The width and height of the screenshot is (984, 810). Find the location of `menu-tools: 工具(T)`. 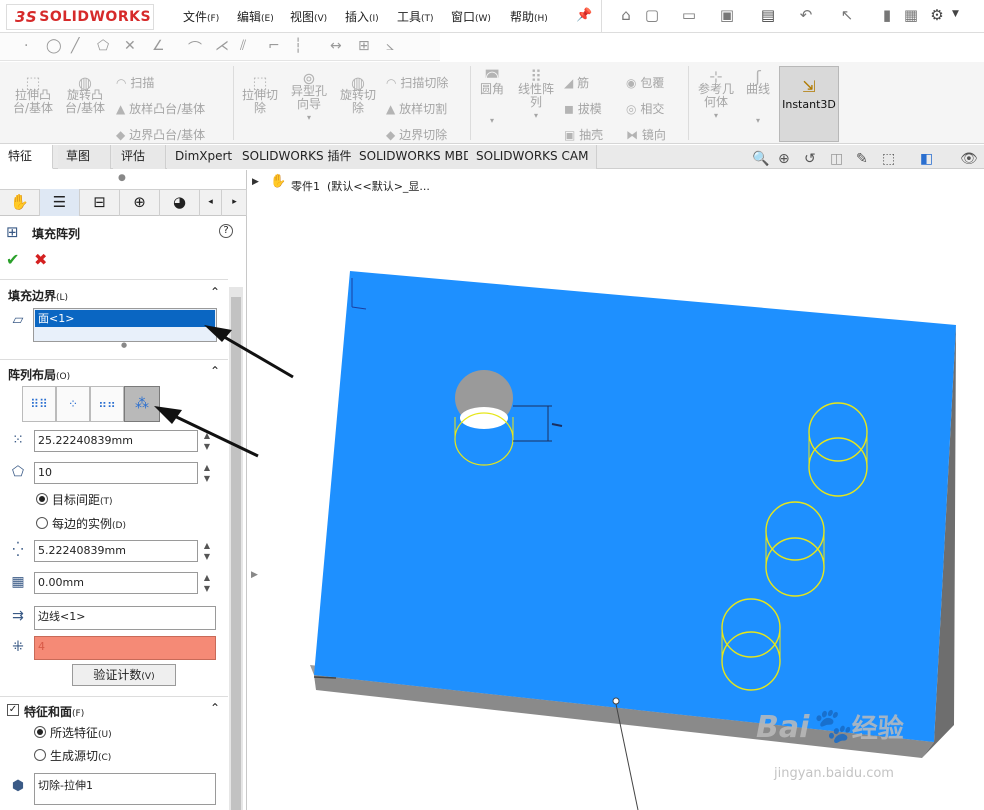

menu-tools: 工具(T) is located at coordinates (415, 16).